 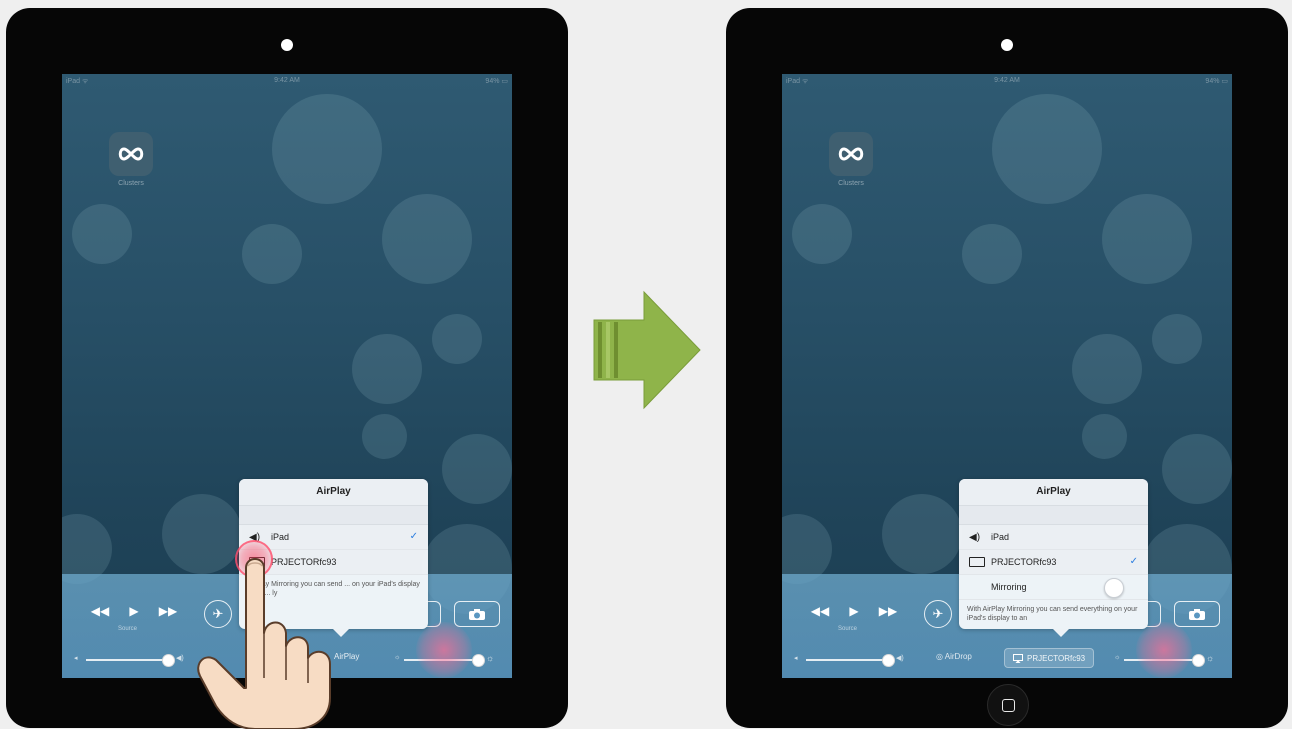 I want to click on popover-pointer, so click(x=1061, y=633).